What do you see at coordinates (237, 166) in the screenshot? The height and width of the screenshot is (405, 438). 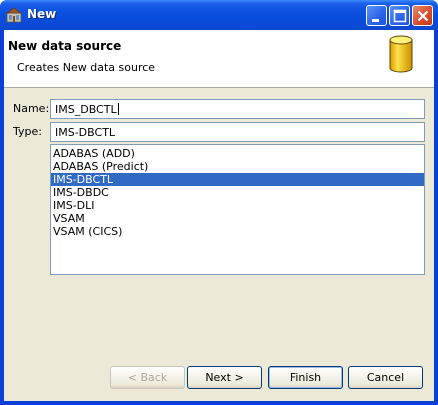 I see `list-item: ADABAS (Predict)` at bounding box center [237, 166].